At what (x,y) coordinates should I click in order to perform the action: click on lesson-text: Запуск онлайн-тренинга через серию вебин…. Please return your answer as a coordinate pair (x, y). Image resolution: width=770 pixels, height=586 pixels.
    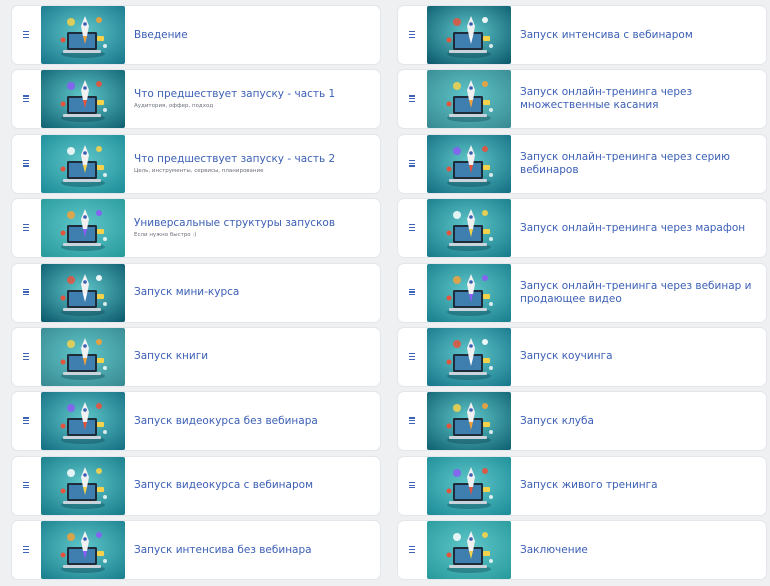
    Looking at the image, I should click on (640, 164).